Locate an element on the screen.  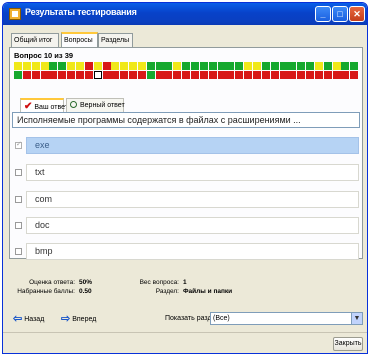
answer-option-5: bmp is located at coordinates (192, 251).